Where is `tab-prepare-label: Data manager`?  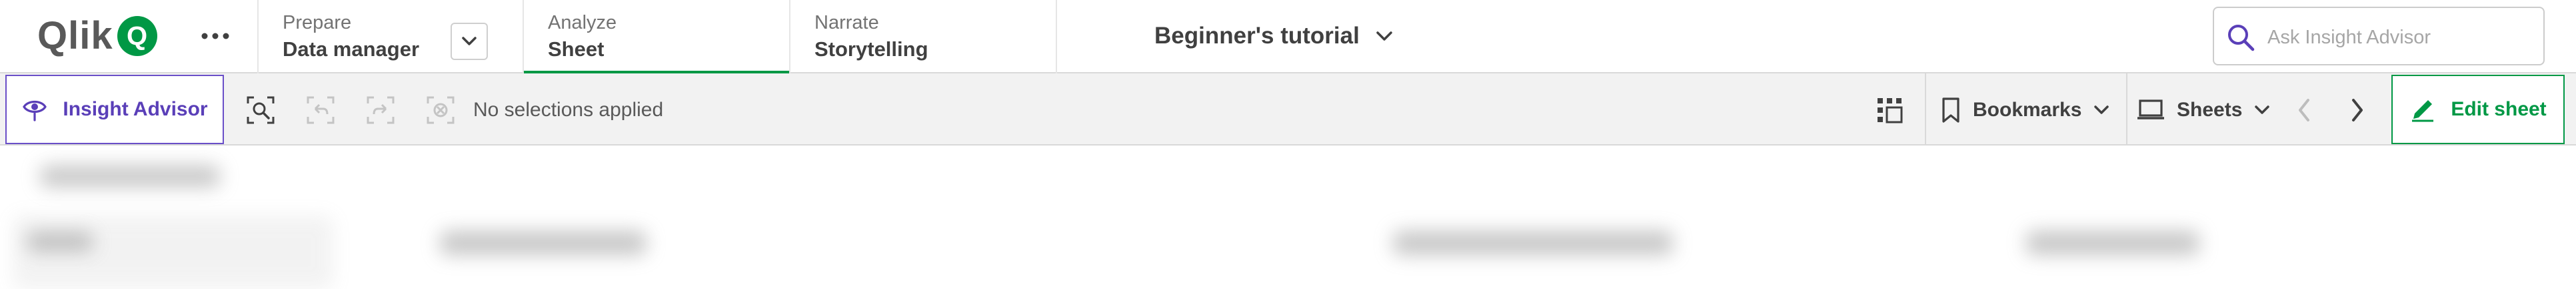
tab-prepare-label: Data manager is located at coordinates (352, 49).